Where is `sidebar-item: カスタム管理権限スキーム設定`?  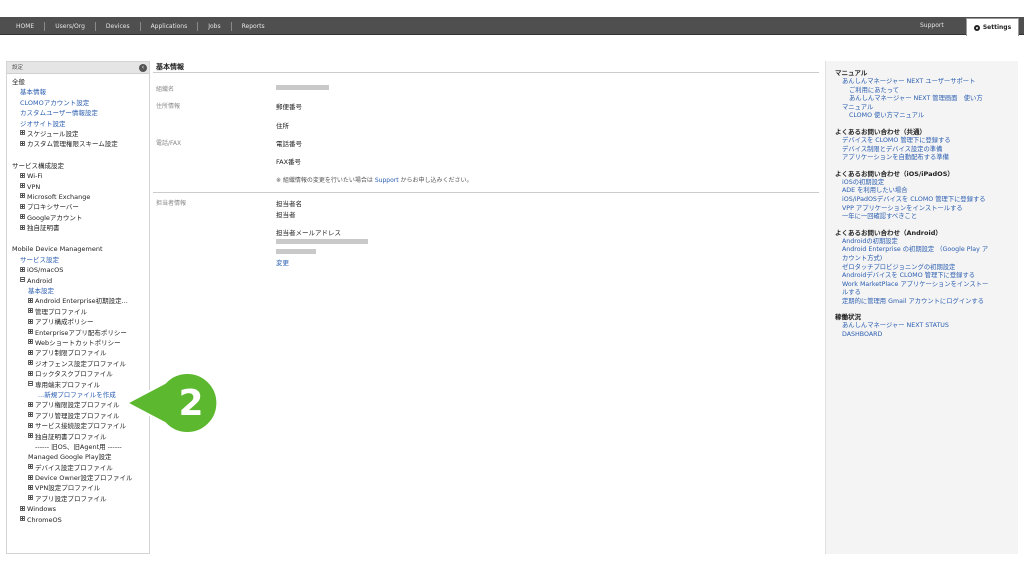
sidebar-item: カスタム管理権限スキーム設定 is located at coordinates (80, 144).